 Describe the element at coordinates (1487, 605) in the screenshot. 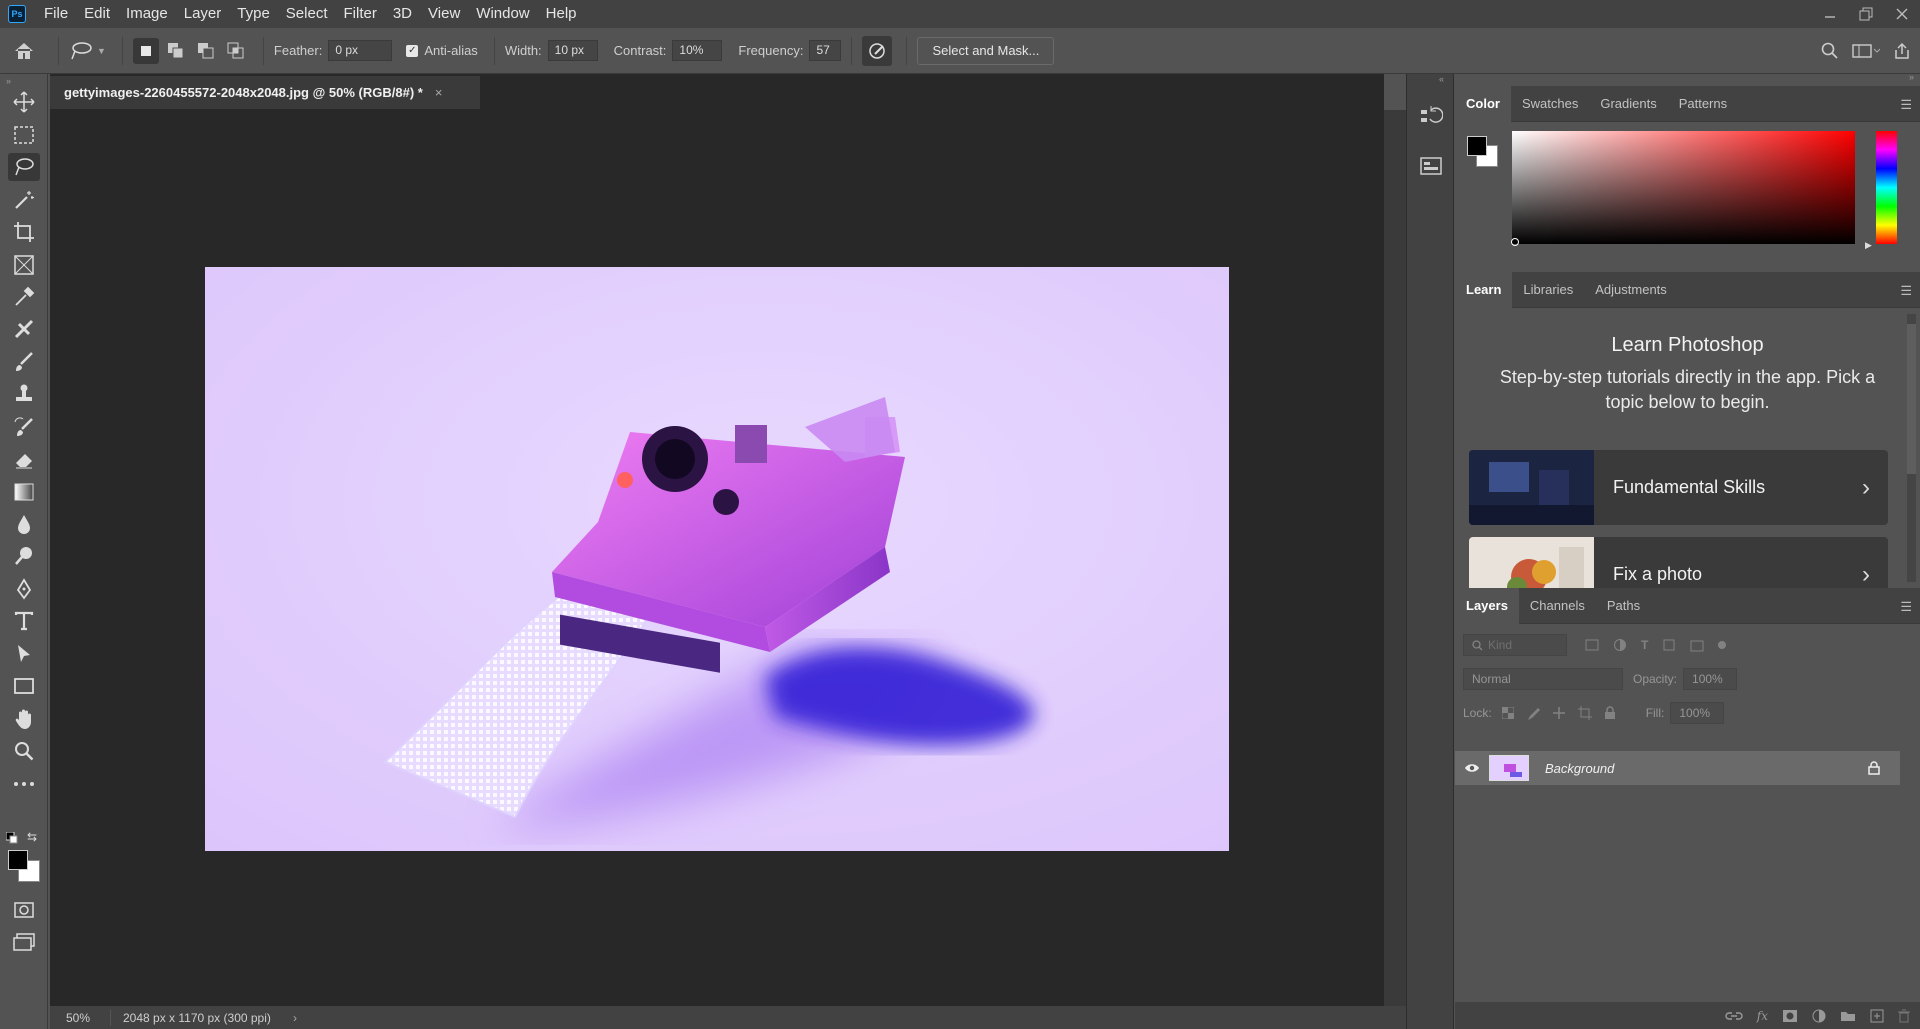

I see `tab-layers: Layers` at that location.